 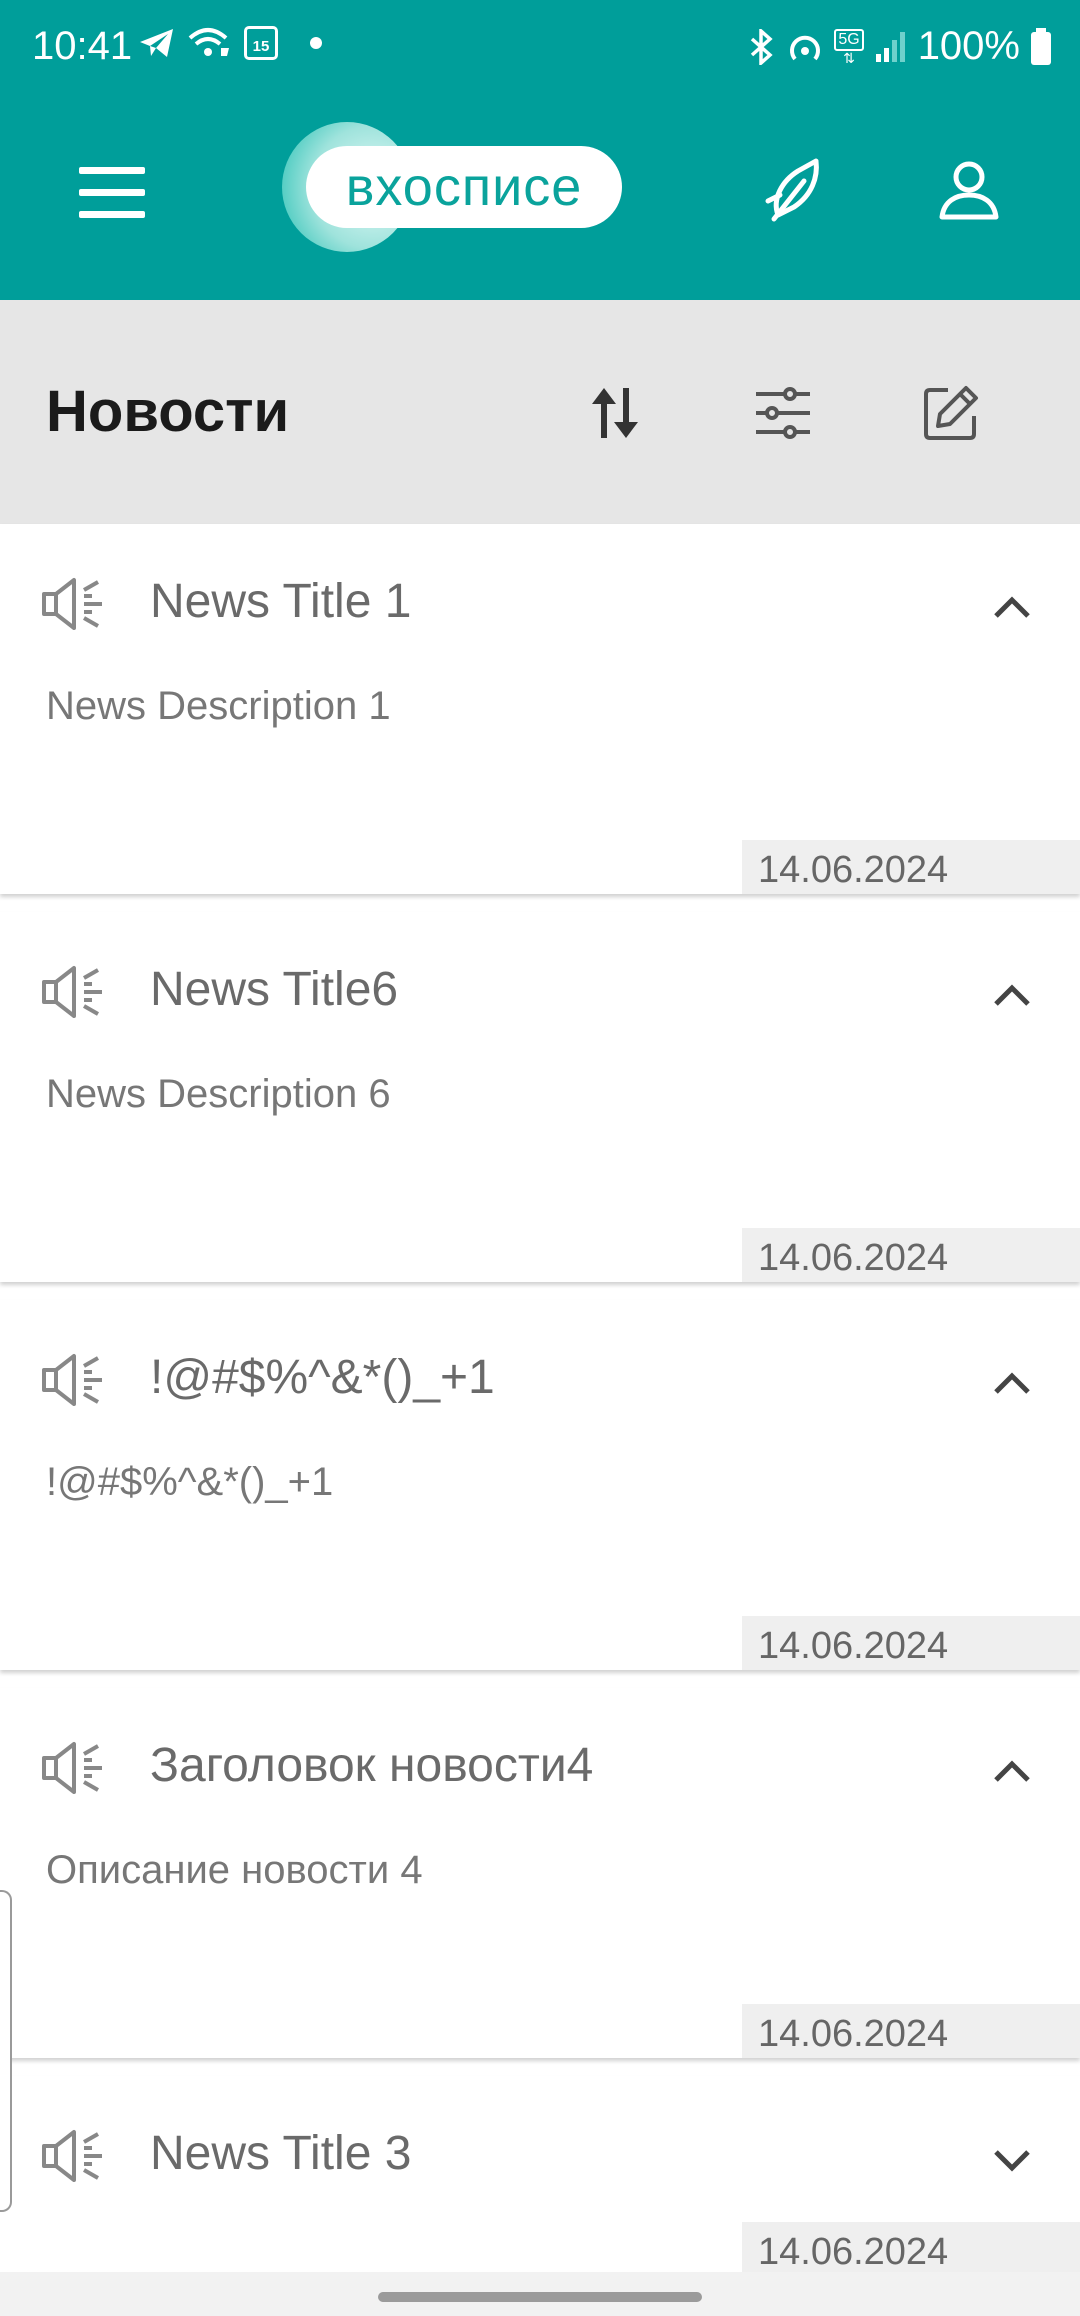 I want to click on calendar-day: 15, so click(x=261, y=46).